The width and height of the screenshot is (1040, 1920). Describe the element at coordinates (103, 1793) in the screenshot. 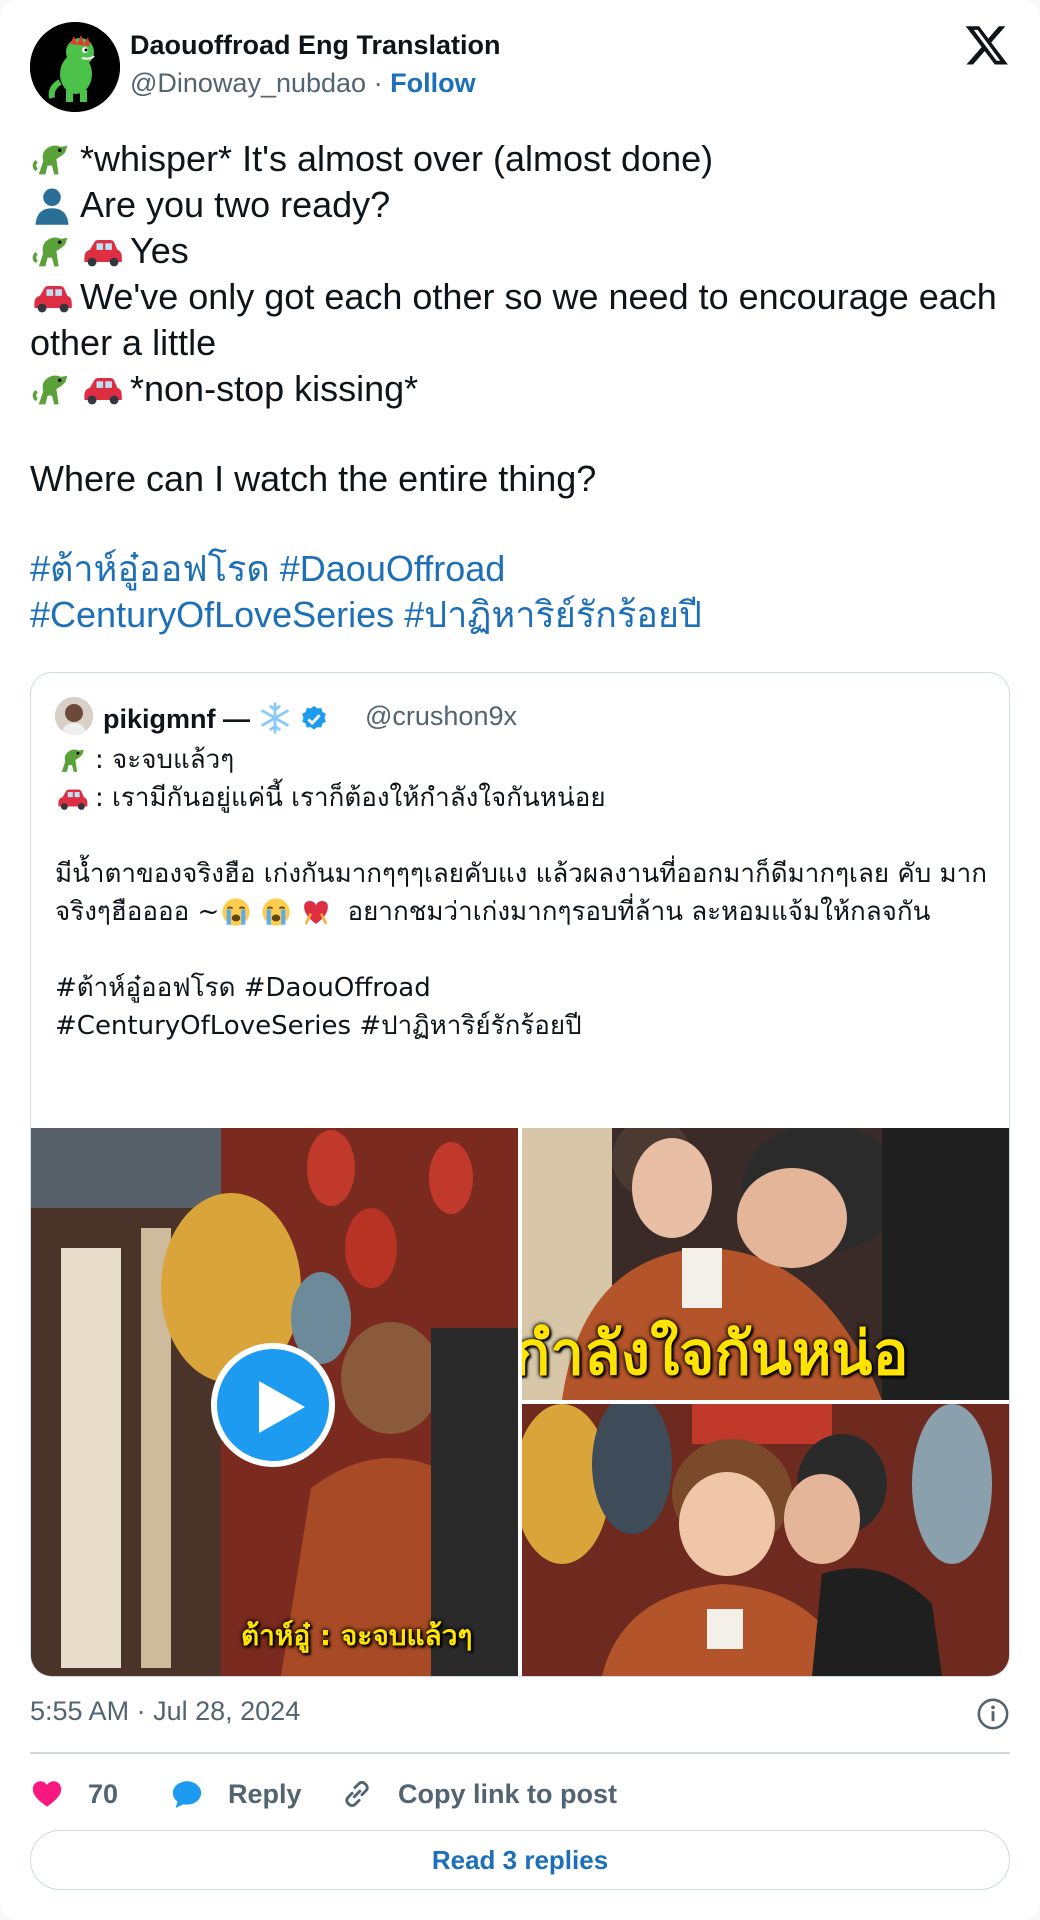

I see `like-count: 70` at that location.